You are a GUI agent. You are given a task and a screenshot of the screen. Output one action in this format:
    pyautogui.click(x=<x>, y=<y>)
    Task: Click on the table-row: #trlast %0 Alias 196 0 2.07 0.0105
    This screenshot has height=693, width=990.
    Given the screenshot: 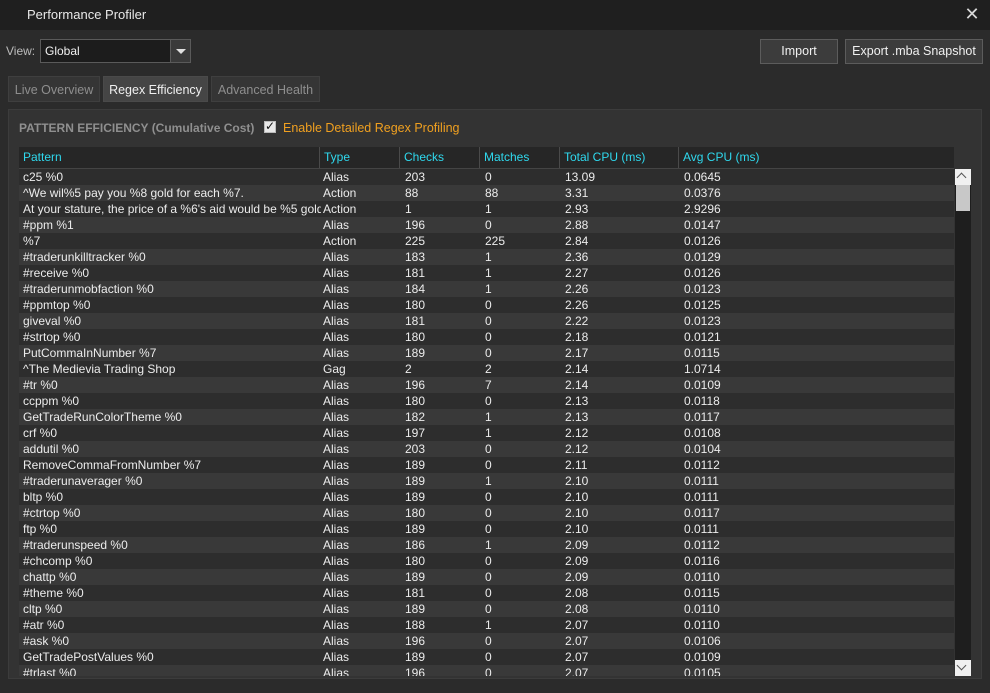 What is the action you would take?
    pyautogui.click(x=486, y=670)
    